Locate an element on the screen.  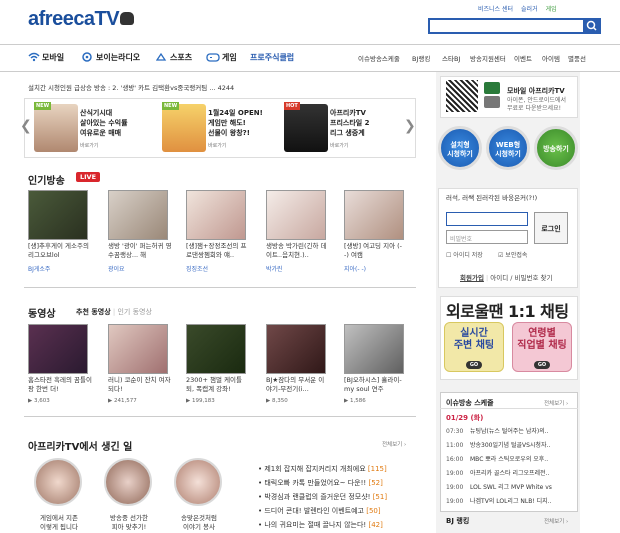
schedule-row: 11:00 방송300일기념 털골VS시청자.. is located at coordinates (498, 444).